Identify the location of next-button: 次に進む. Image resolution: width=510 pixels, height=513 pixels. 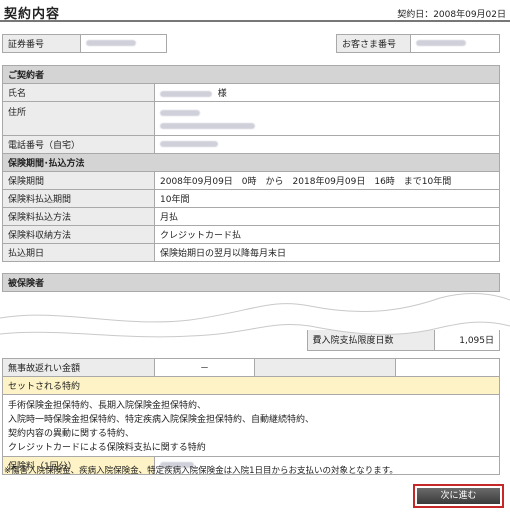
(458, 496).